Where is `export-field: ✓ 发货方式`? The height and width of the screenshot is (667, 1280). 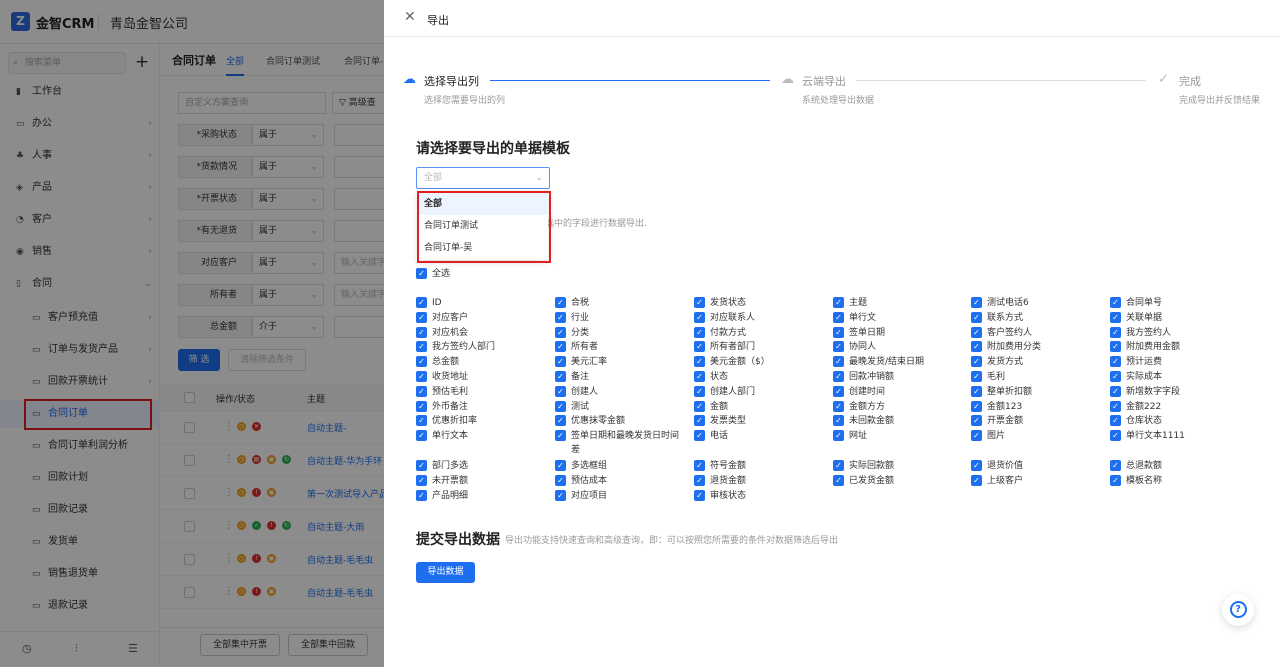 export-field: ✓ 发货方式 is located at coordinates (1037, 362).